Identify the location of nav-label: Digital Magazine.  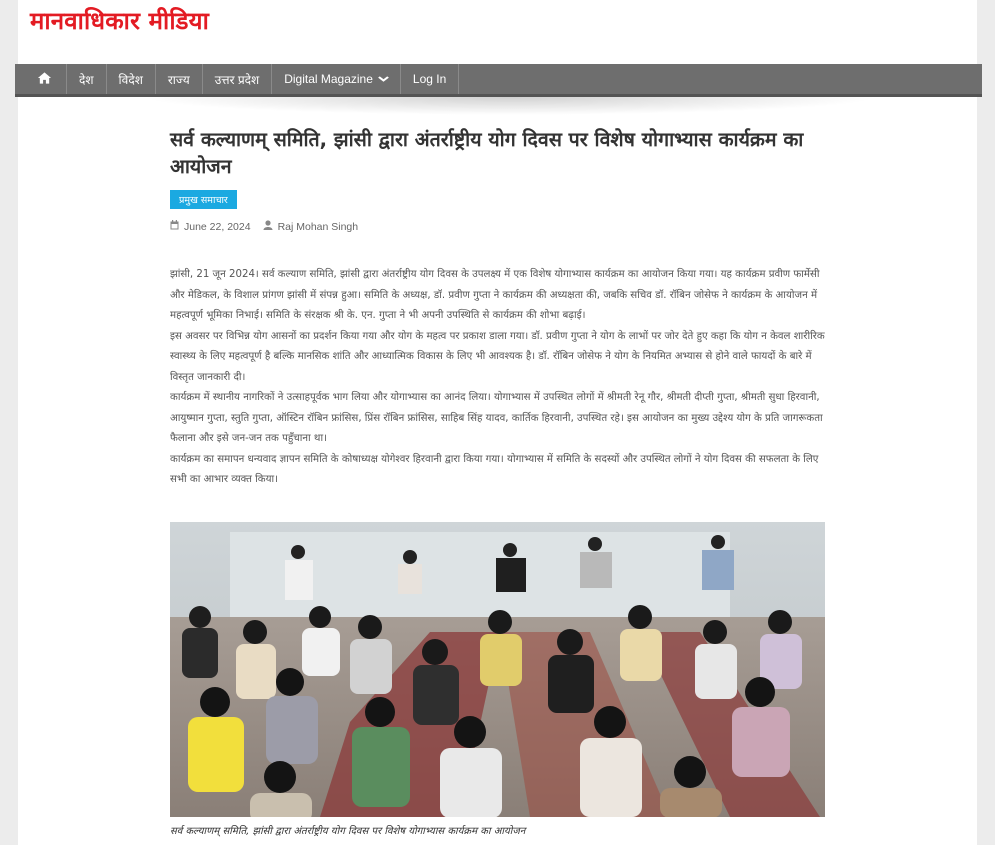
(328, 79).